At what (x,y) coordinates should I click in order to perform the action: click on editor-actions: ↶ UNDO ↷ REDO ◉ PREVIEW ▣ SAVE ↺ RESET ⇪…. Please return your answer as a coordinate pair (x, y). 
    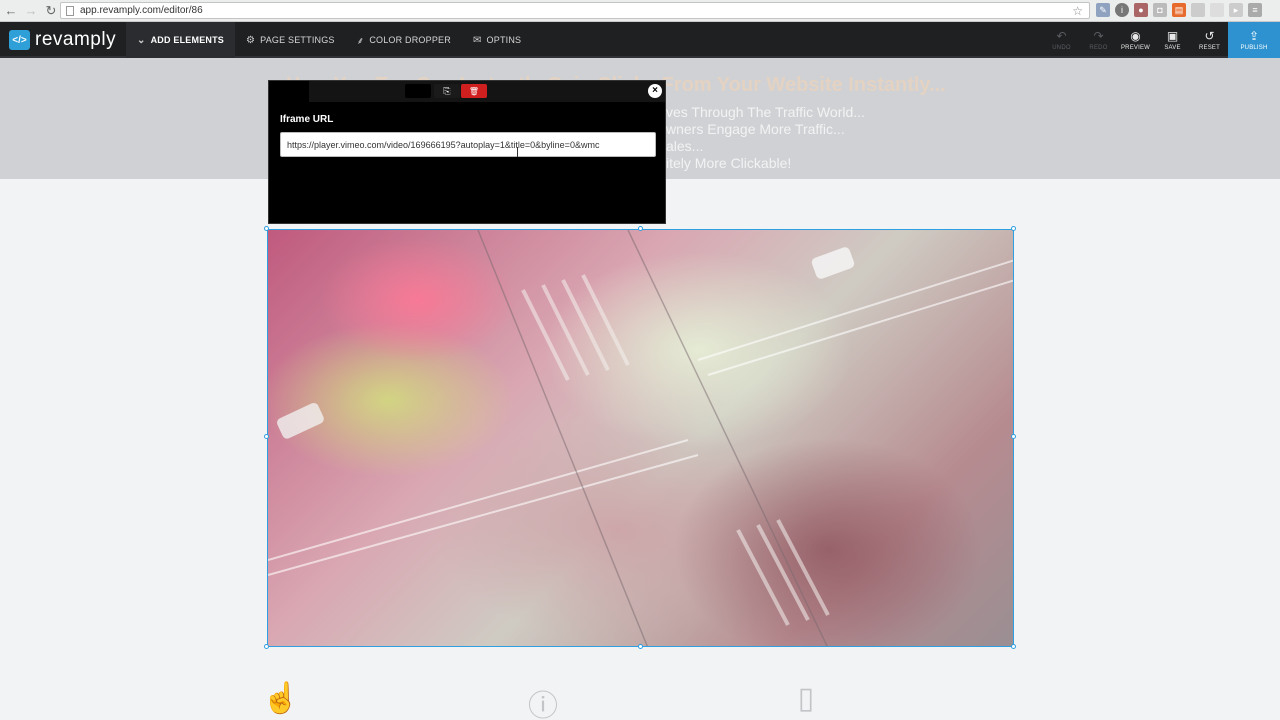
    Looking at the image, I should click on (1161, 40).